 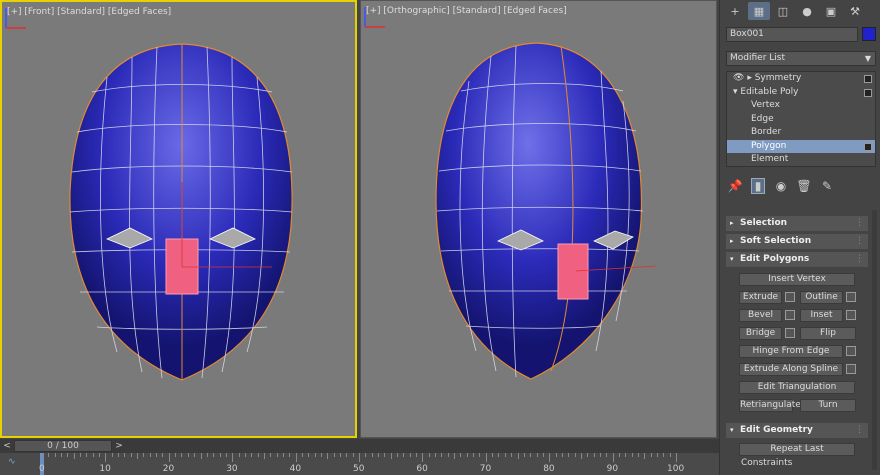 What do you see at coordinates (869, 34) in the screenshot?
I see `object-color-swatch` at bounding box center [869, 34].